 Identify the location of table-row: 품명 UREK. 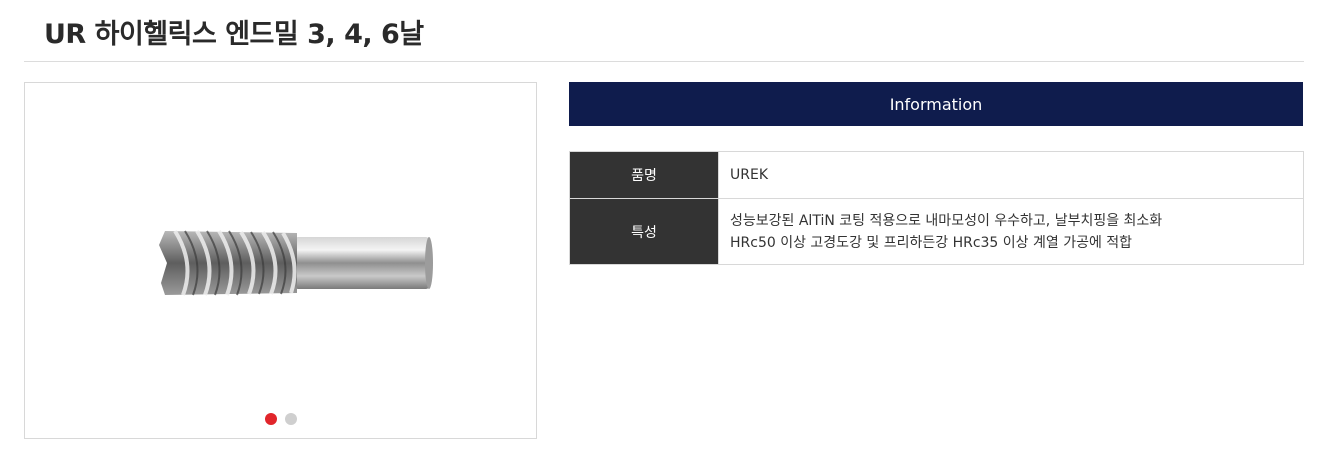
(936, 175).